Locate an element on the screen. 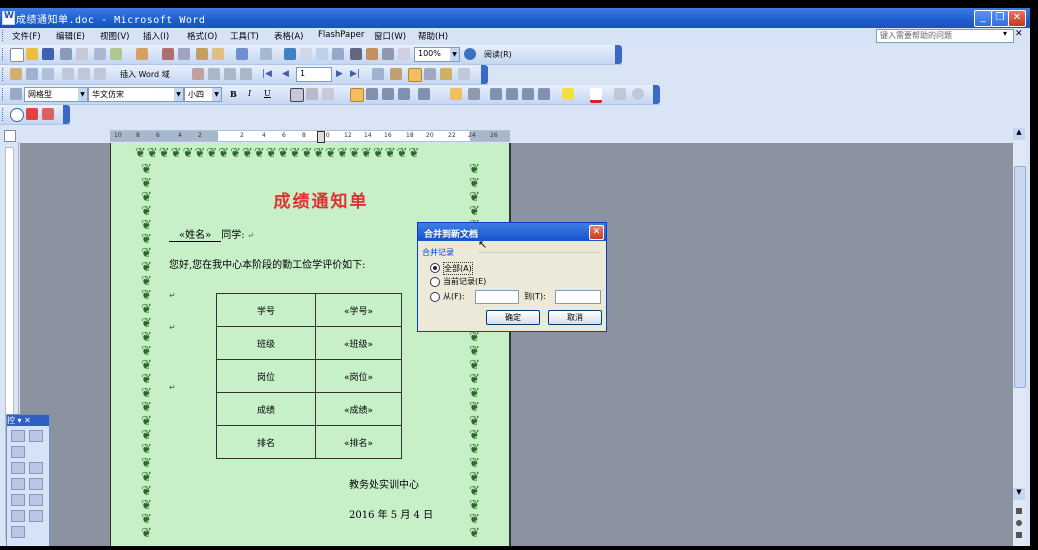 This screenshot has height=550, width=1038. paste-icon is located at coordinates (202, 54).